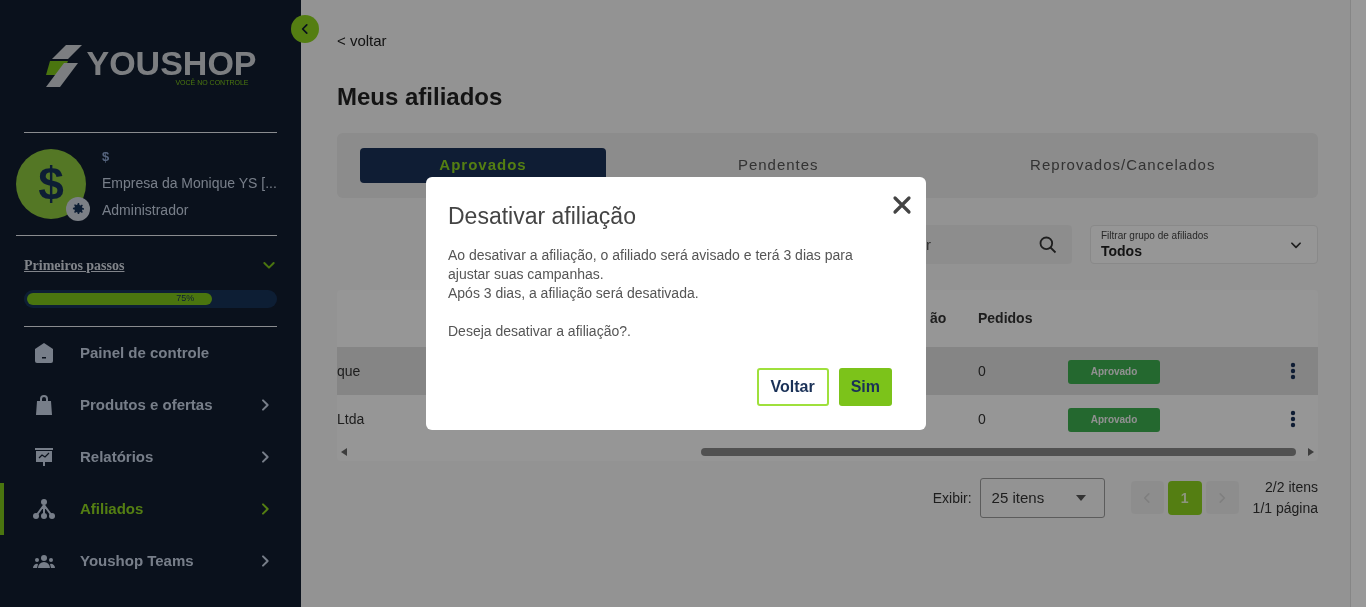 This screenshot has height=607, width=1366. Describe the element at coordinates (349, 371) in the screenshot. I see `table-cell: que` at that location.